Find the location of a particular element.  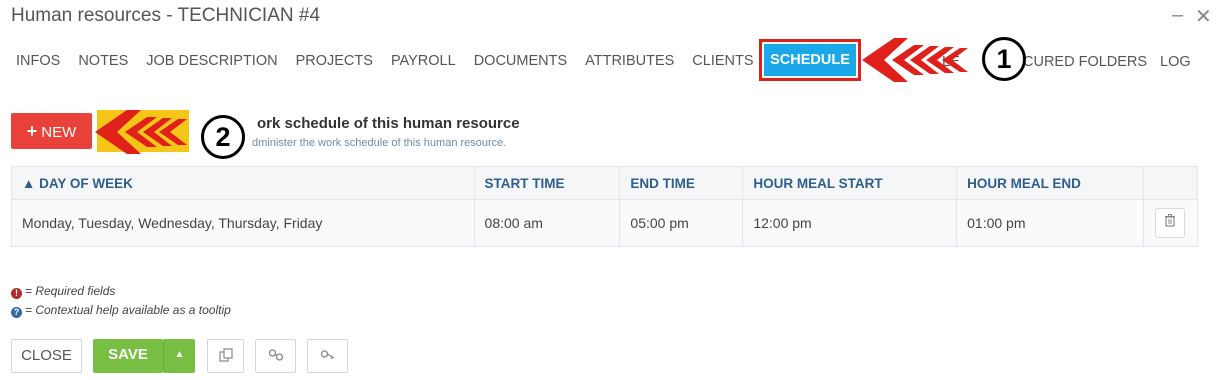

column-header-end-time: END TIME is located at coordinates (681, 183).